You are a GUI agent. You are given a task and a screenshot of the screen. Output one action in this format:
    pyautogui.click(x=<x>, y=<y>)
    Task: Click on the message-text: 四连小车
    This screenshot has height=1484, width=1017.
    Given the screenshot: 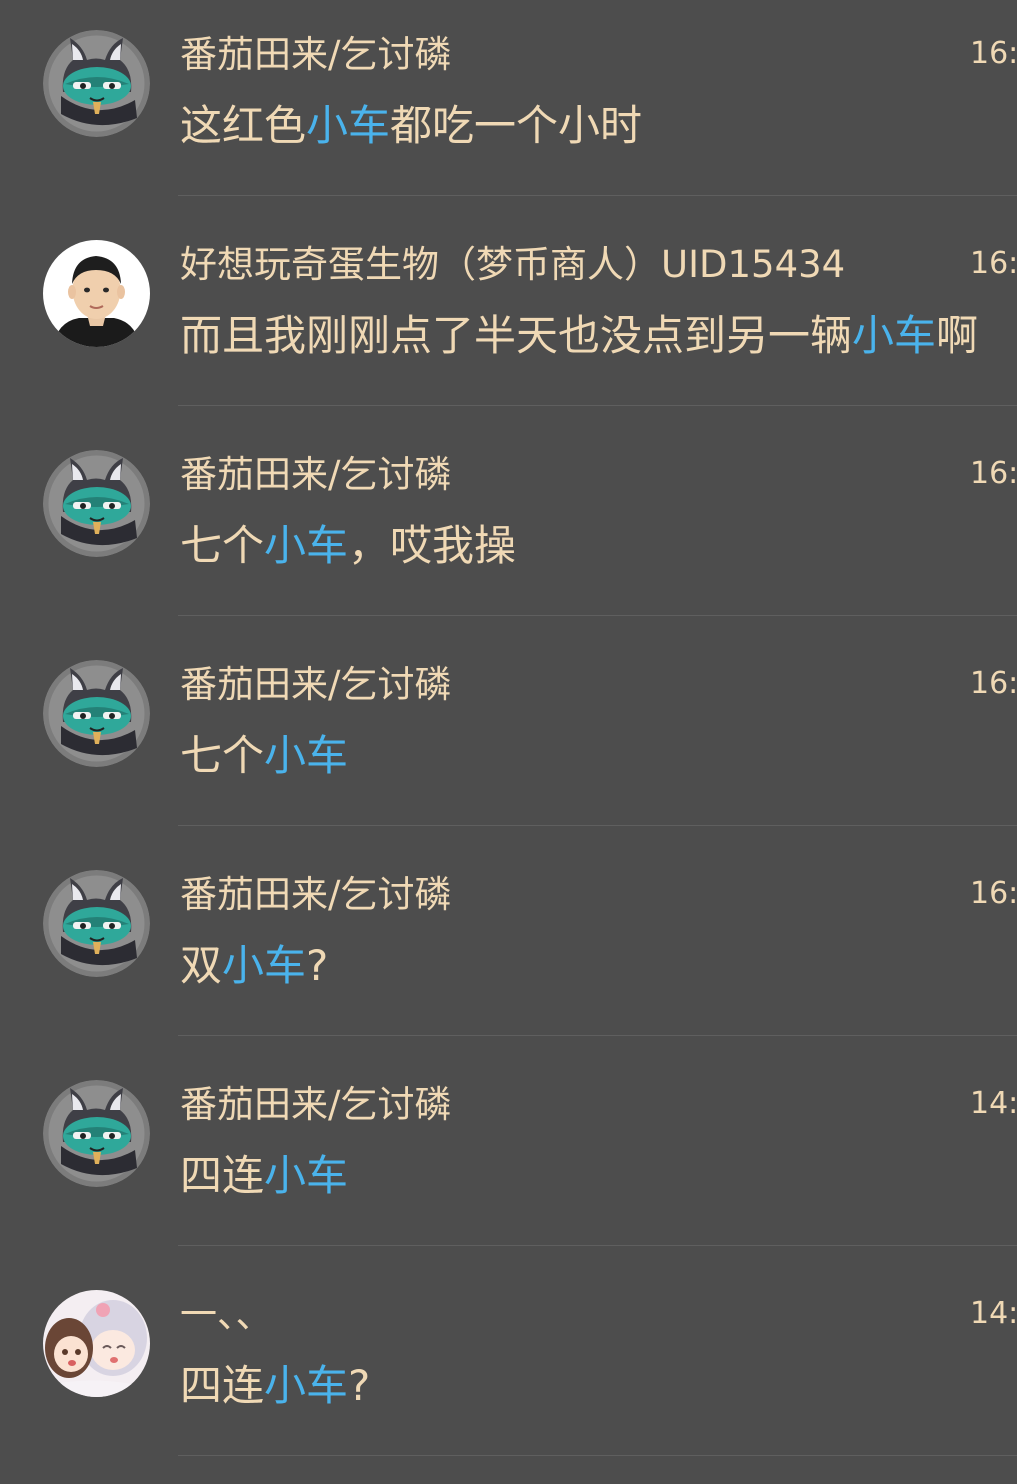 What is the action you would take?
    pyautogui.click(x=264, y=1176)
    